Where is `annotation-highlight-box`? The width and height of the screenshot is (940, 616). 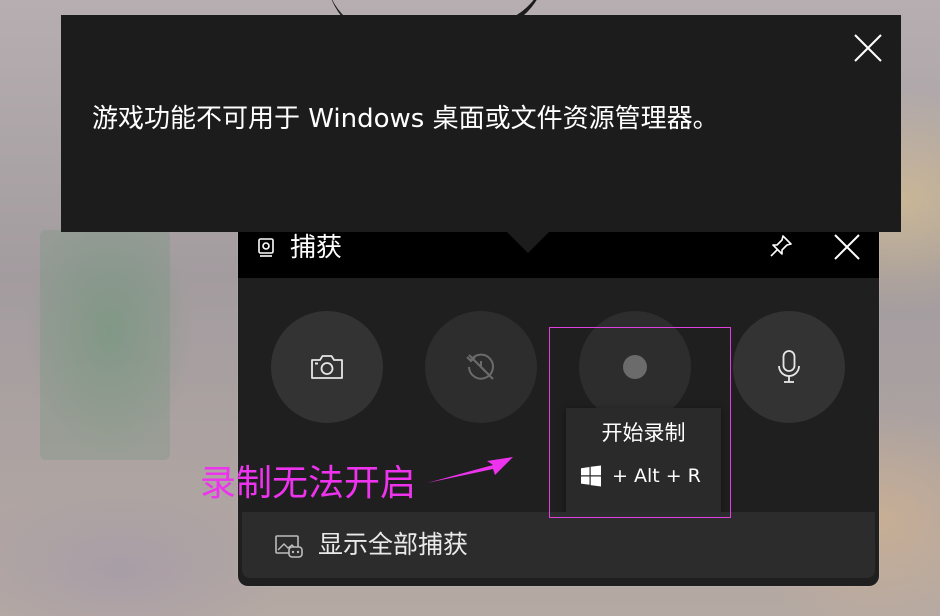 annotation-highlight-box is located at coordinates (640, 422).